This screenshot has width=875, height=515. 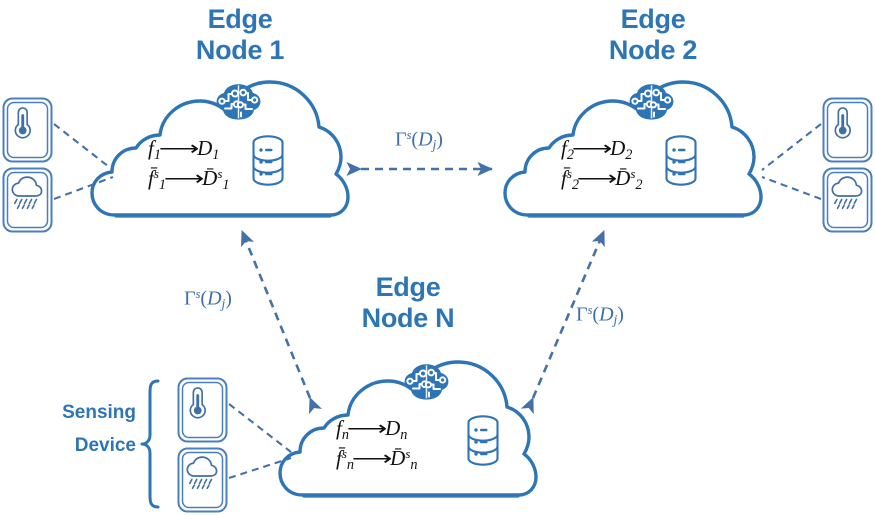 What do you see at coordinates (281, 322) in the screenshot?
I see `link-node1-noden` at bounding box center [281, 322].